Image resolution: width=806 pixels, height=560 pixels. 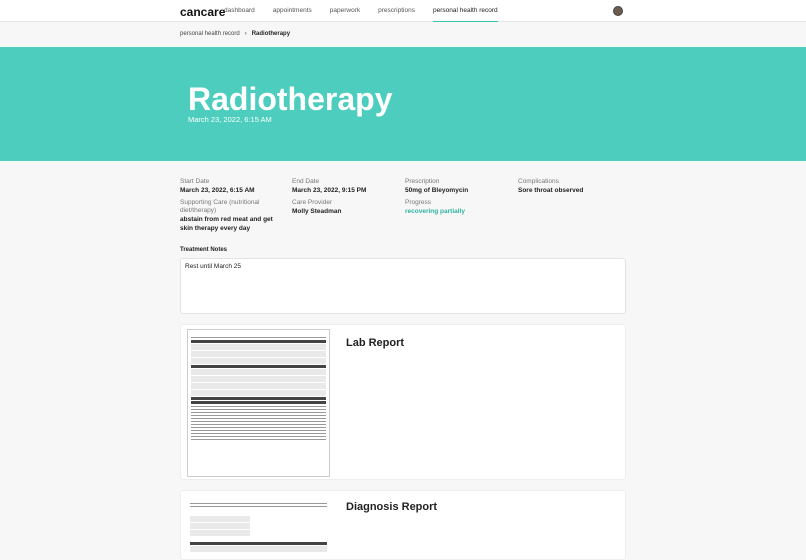 What do you see at coordinates (204, 250) in the screenshot?
I see `treatment-notes-heading: Treatment Notes` at bounding box center [204, 250].